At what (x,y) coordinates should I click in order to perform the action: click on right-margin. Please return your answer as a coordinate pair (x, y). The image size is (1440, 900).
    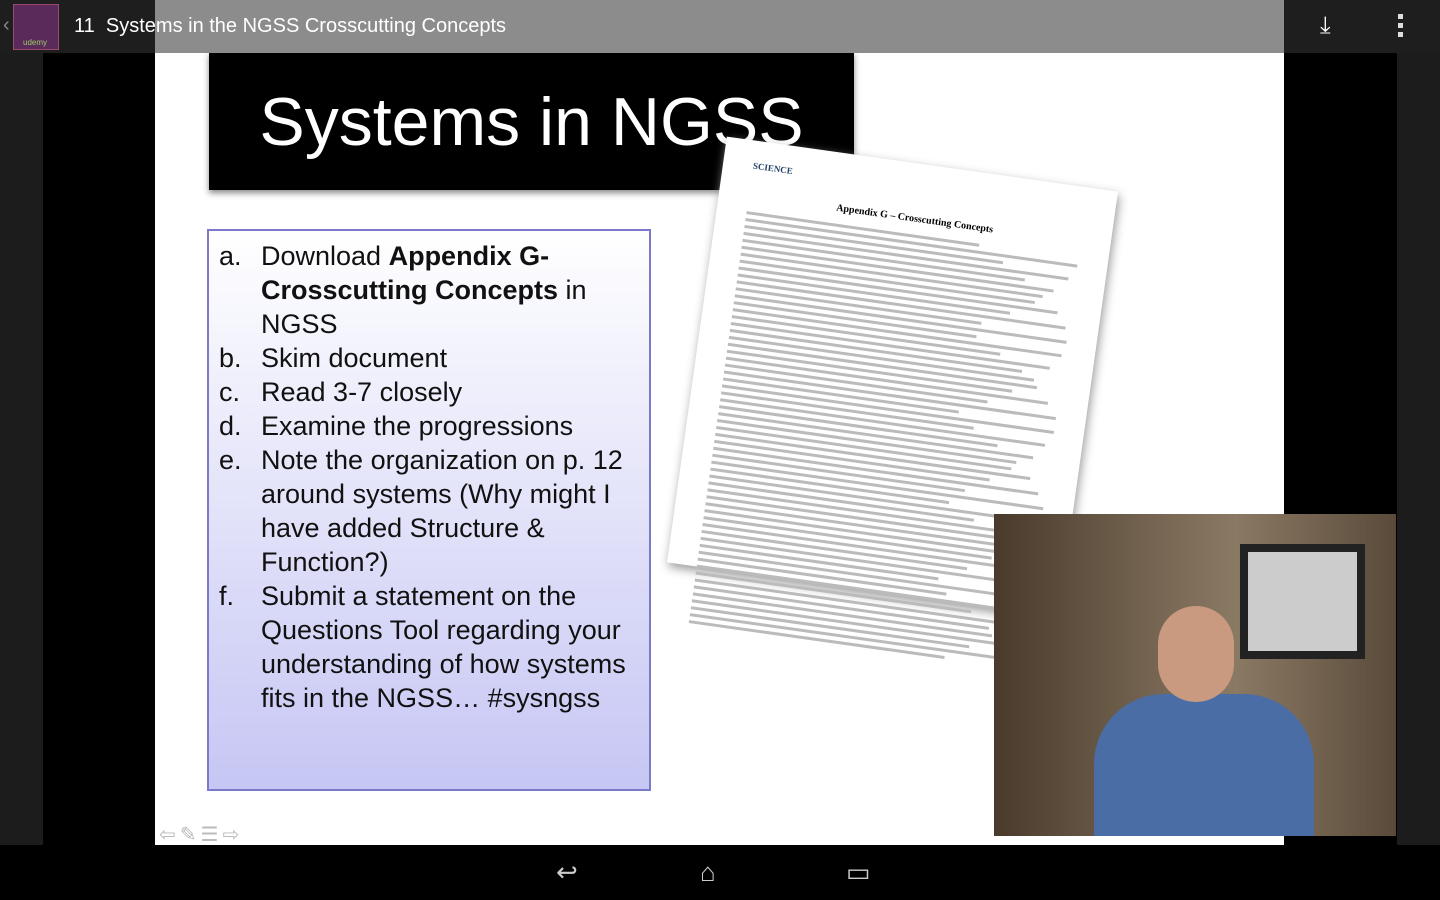
    Looking at the image, I should click on (1418, 422).